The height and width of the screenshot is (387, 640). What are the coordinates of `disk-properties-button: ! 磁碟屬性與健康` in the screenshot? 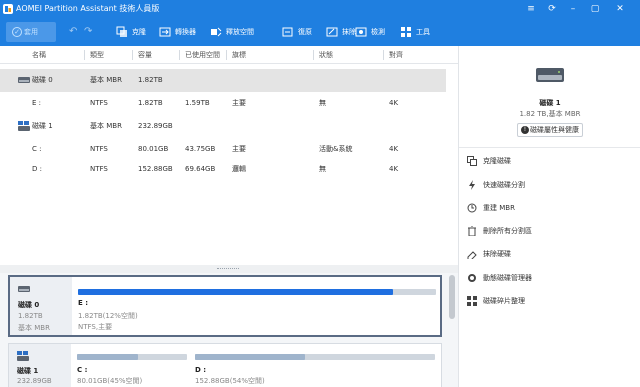 It's located at (550, 130).